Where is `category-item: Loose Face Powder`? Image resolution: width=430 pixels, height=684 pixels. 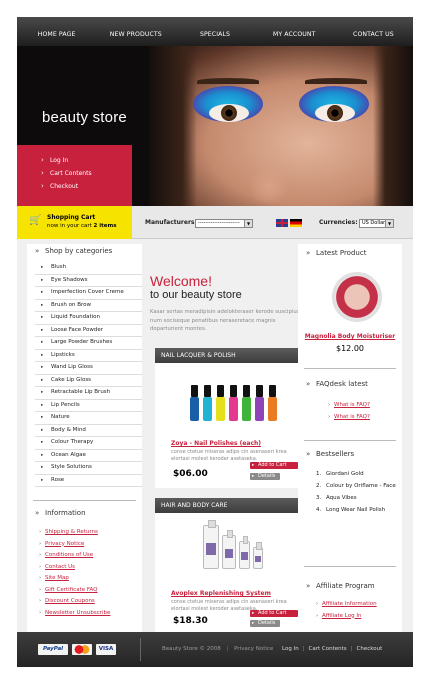 category-item: Loose Face Powder is located at coordinates (88, 331).